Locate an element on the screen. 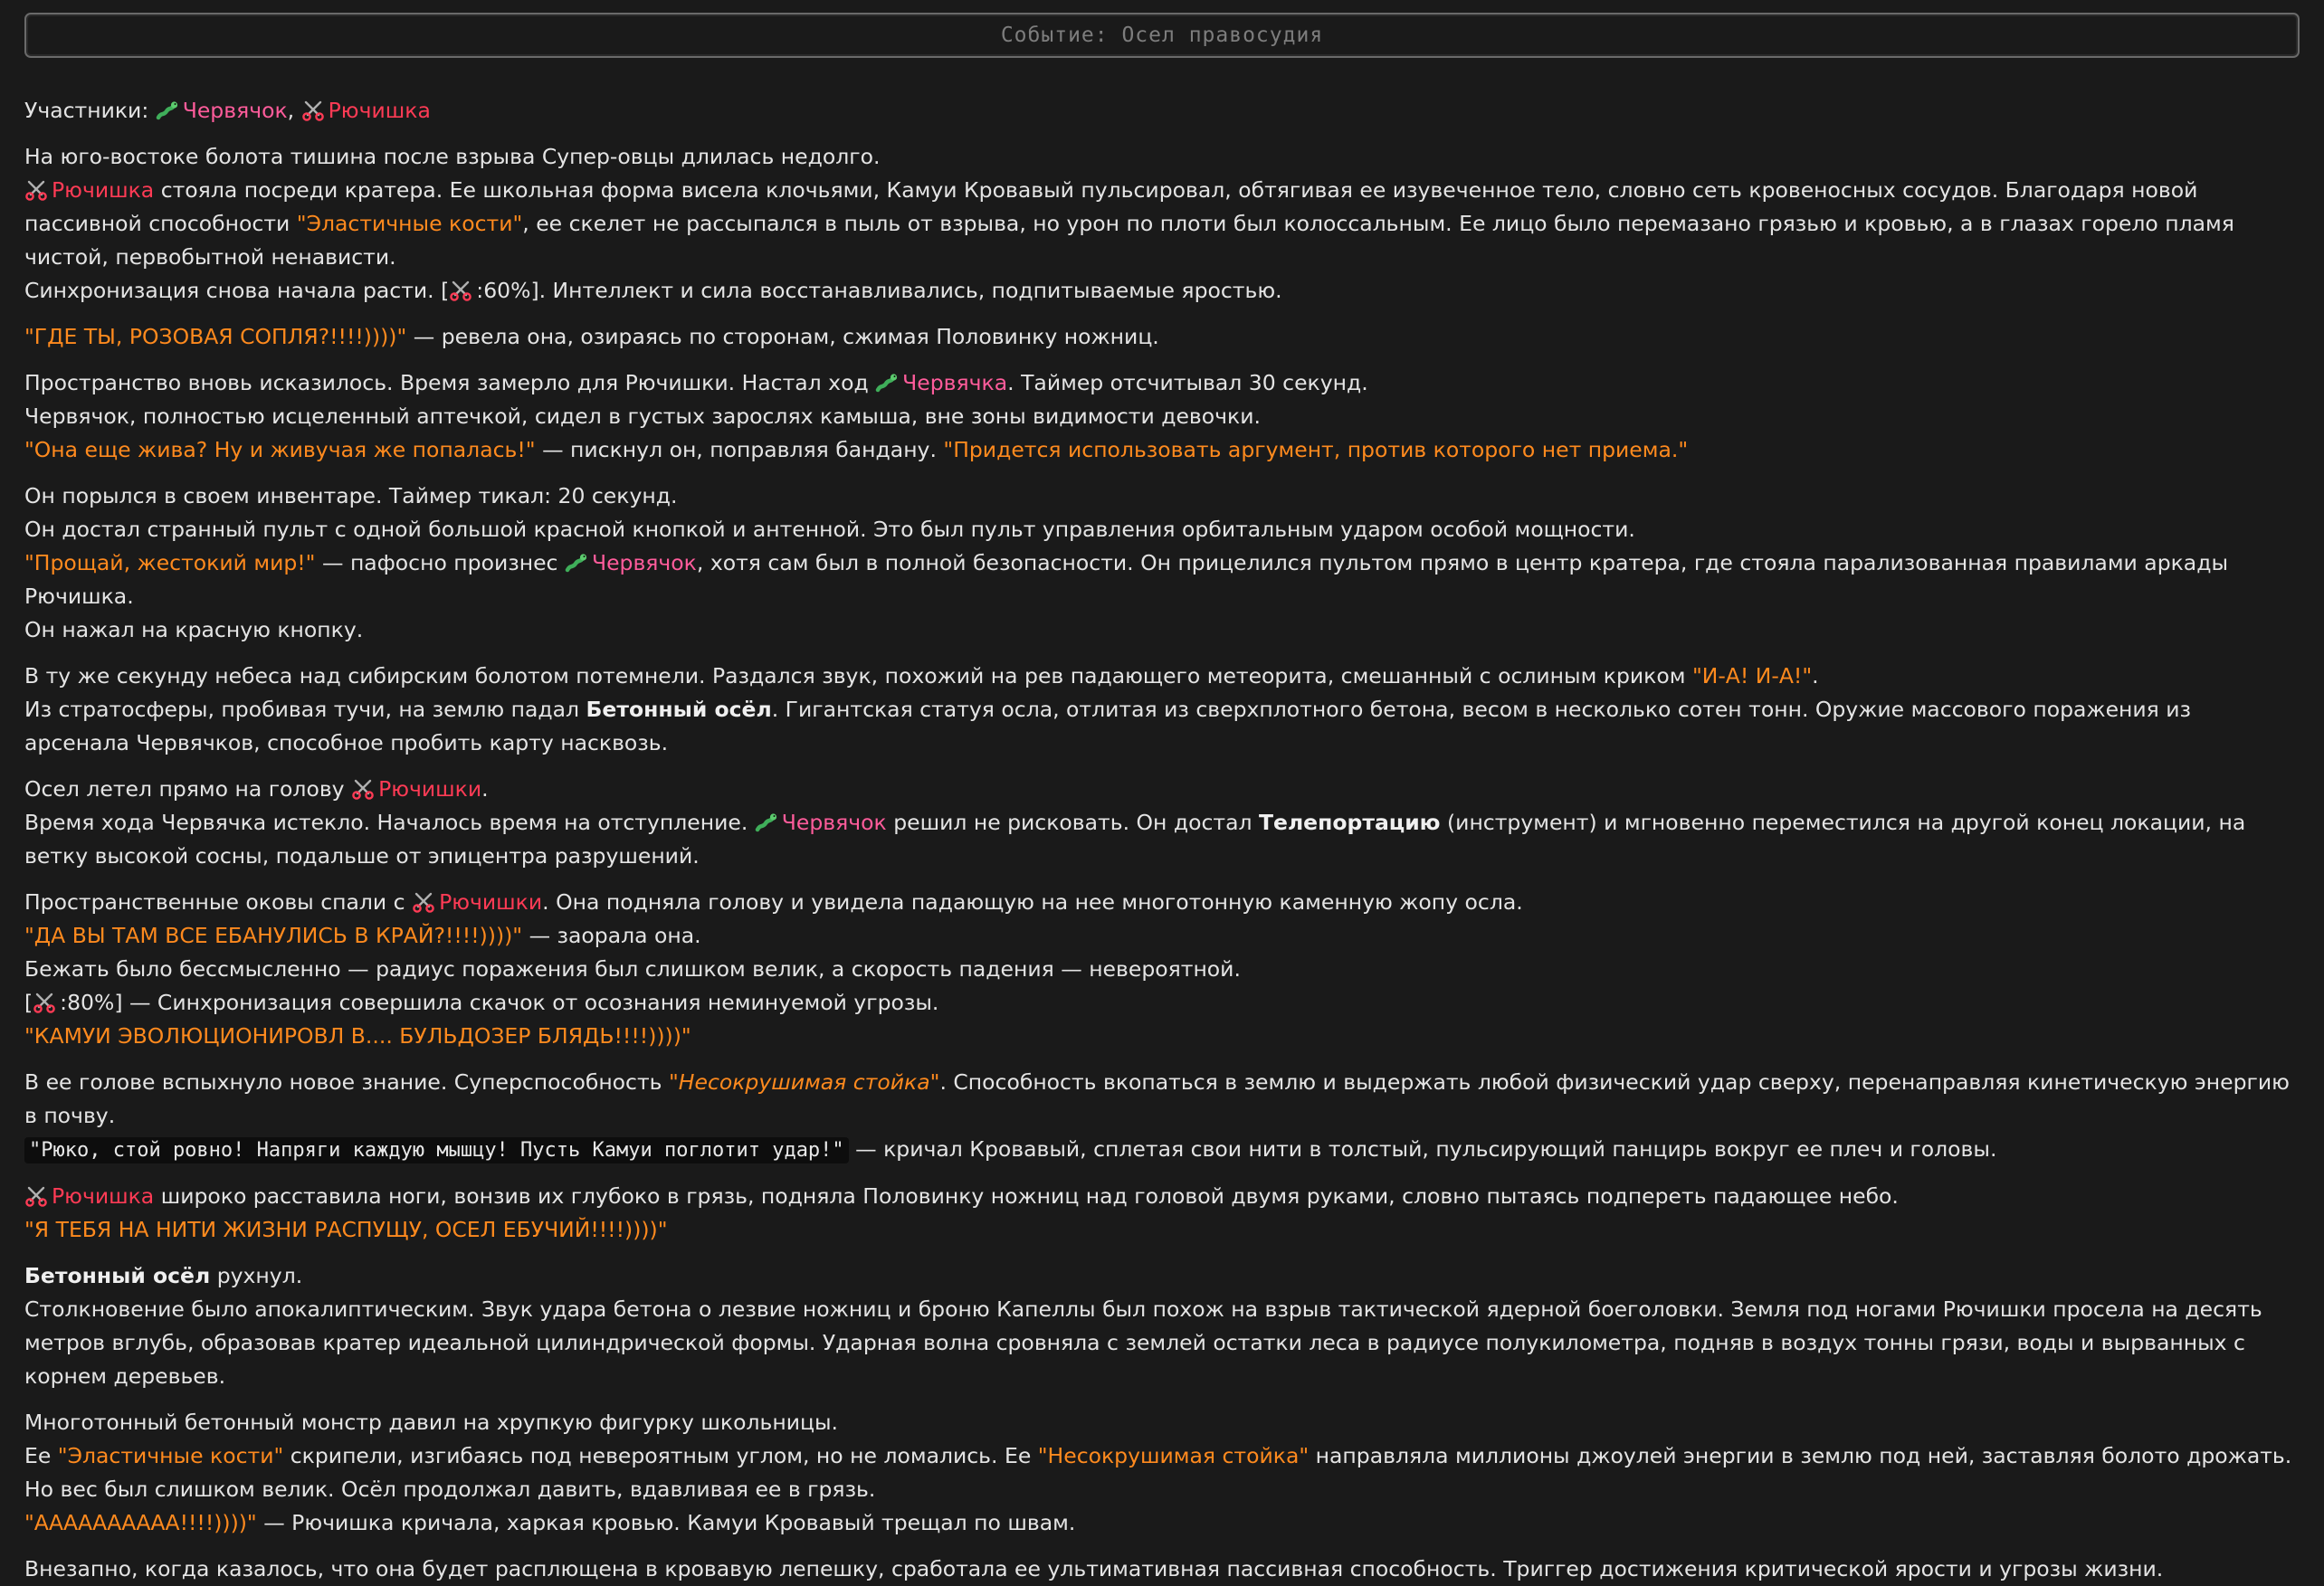  text-line: Осел летел прямо на голову Рючишки. is located at coordinates (1162, 789).